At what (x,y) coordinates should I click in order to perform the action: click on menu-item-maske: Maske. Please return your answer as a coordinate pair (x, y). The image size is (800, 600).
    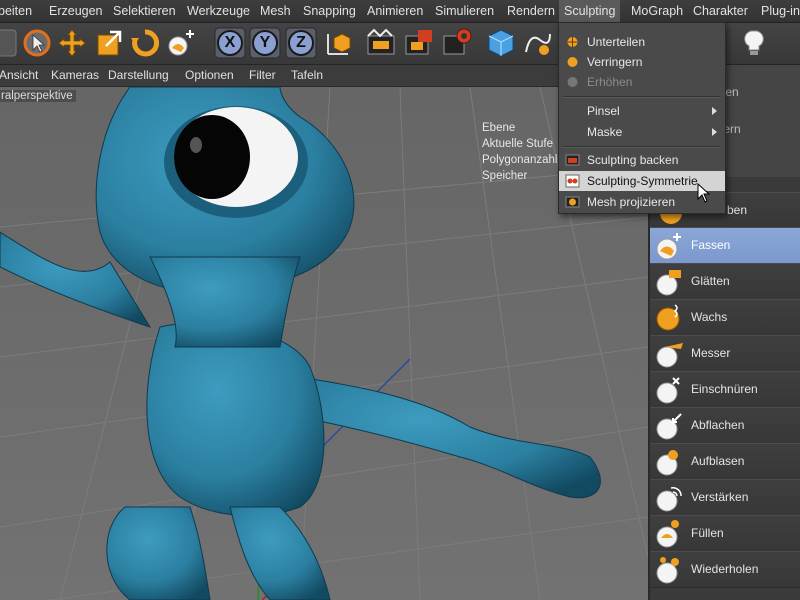
    Looking at the image, I should click on (642, 132).